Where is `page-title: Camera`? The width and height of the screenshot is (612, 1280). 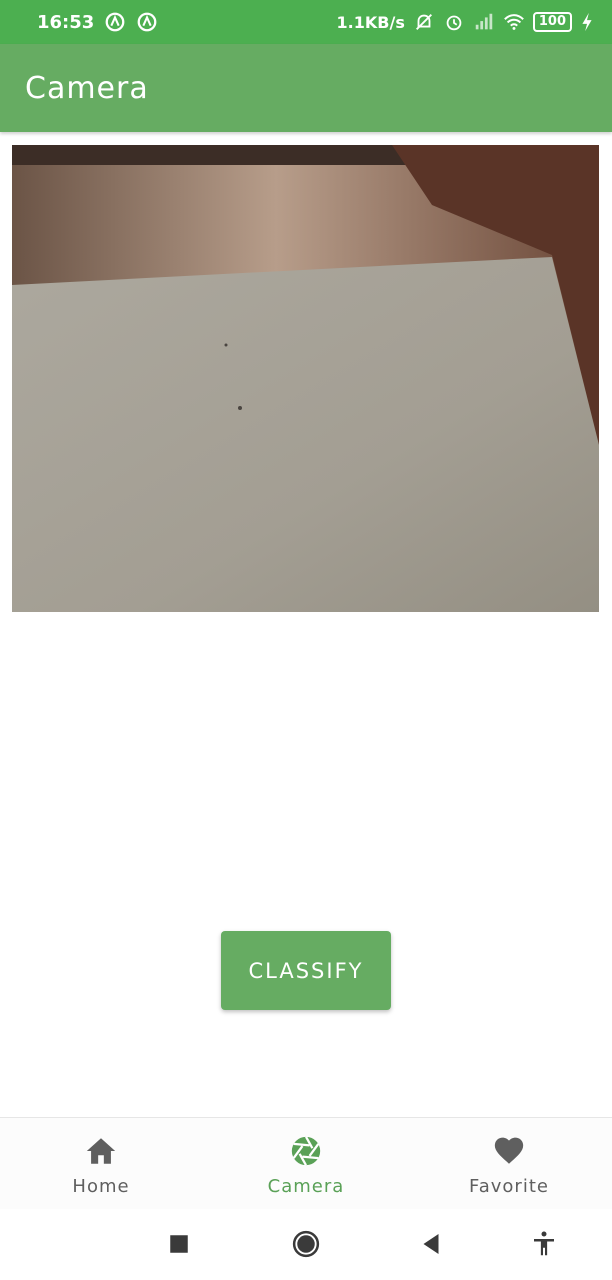
page-title: Camera is located at coordinates (87, 88).